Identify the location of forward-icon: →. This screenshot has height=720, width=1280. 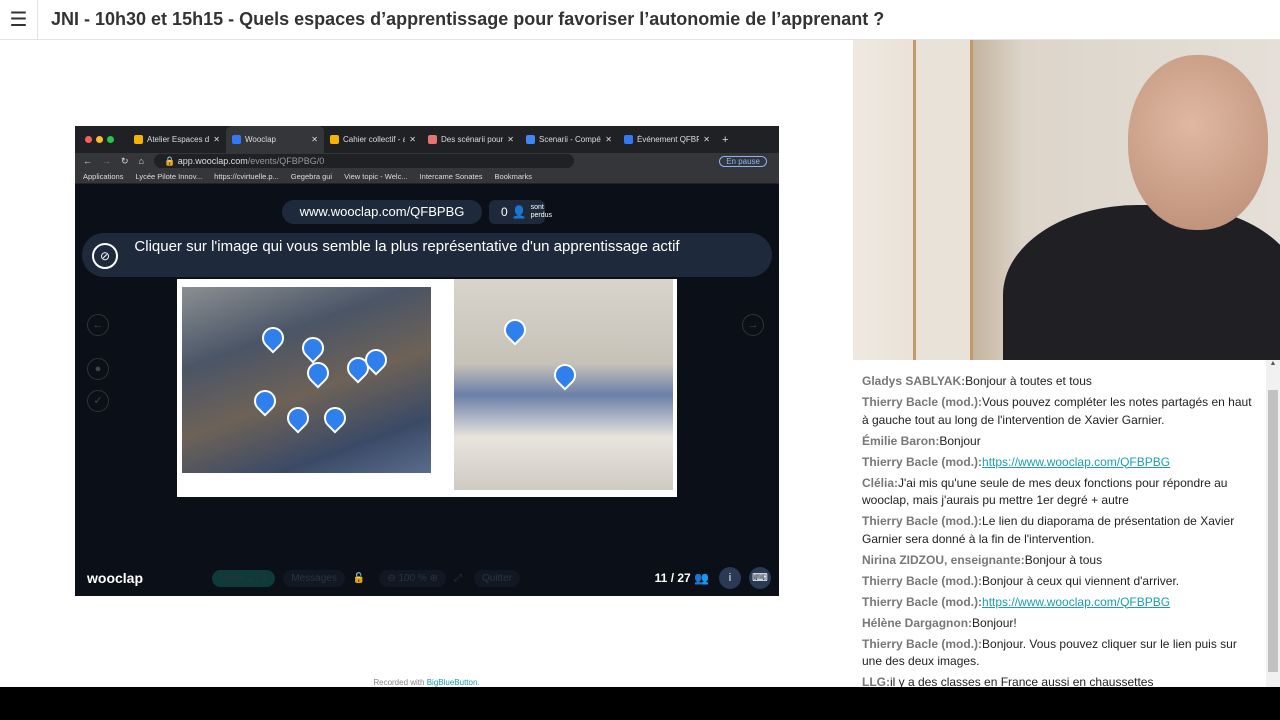
(106, 161).